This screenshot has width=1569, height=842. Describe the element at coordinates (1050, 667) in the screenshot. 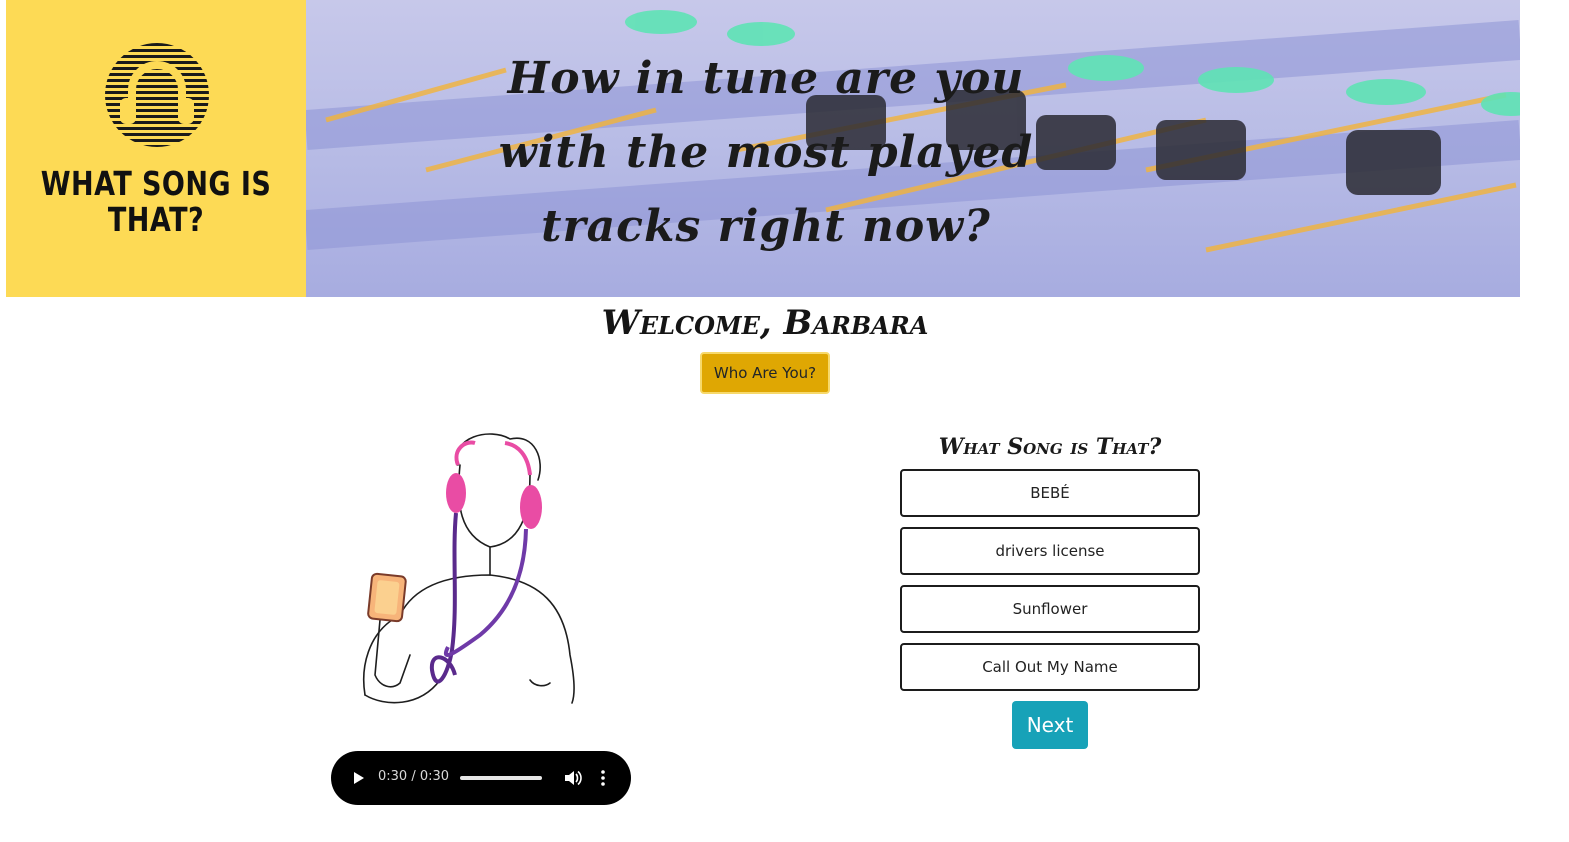

I see `answer-option: Call Out My Name` at that location.